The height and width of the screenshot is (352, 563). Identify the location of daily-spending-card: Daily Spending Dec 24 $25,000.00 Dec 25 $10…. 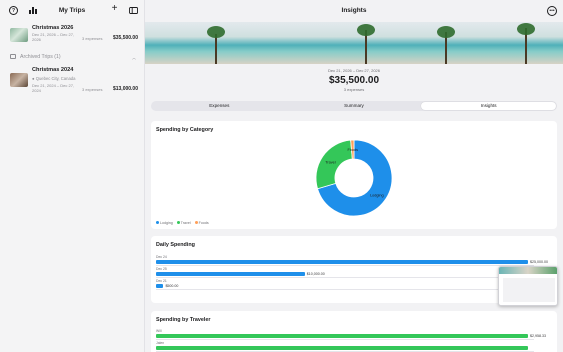
(354, 269).